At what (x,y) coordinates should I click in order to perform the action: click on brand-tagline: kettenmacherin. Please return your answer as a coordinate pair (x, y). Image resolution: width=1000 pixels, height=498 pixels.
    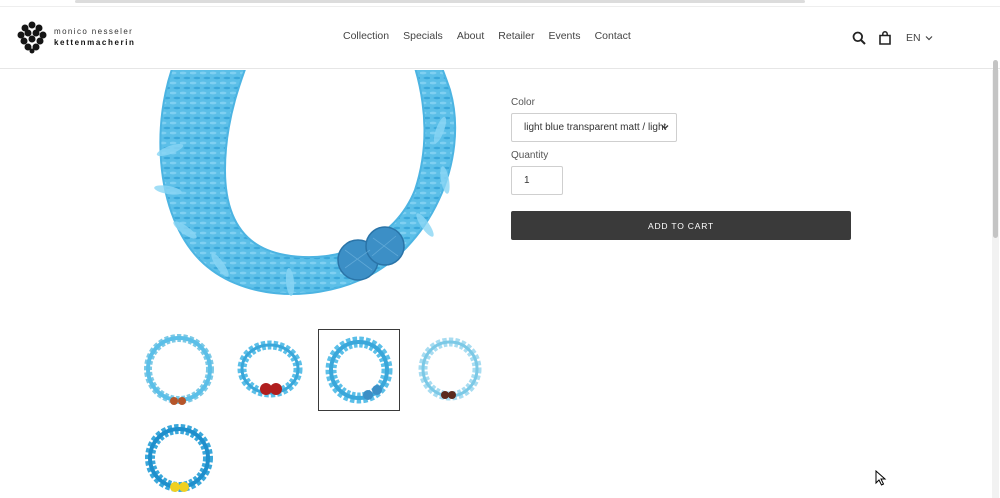
    Looking at the image, I should click on (95, 42).